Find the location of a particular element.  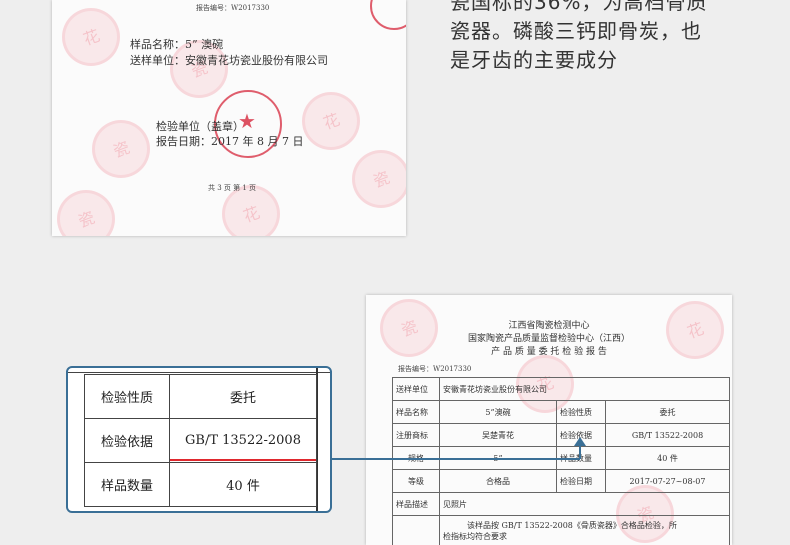

description-line: 瓷器。磷酸三钙即骨炭，也 is located at coordinates (615, 31).